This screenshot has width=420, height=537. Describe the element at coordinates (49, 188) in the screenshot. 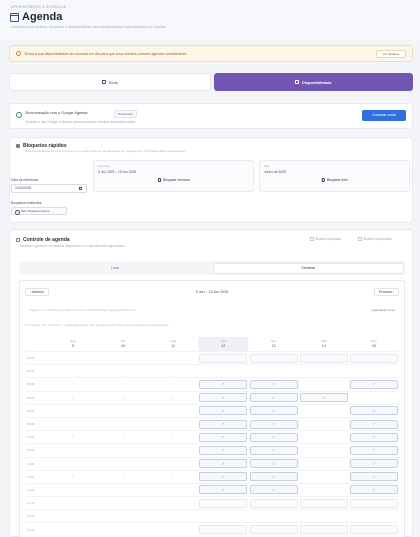

I see `reference-date-input: 11/06/2025` at that location.